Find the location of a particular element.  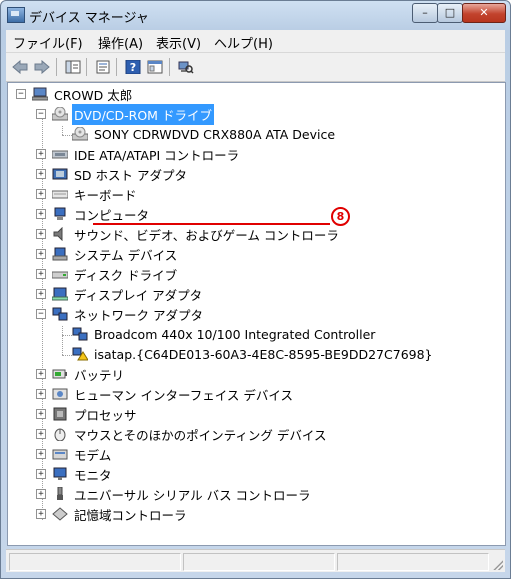

minimize-button: – is located at coordinates (425, 13).